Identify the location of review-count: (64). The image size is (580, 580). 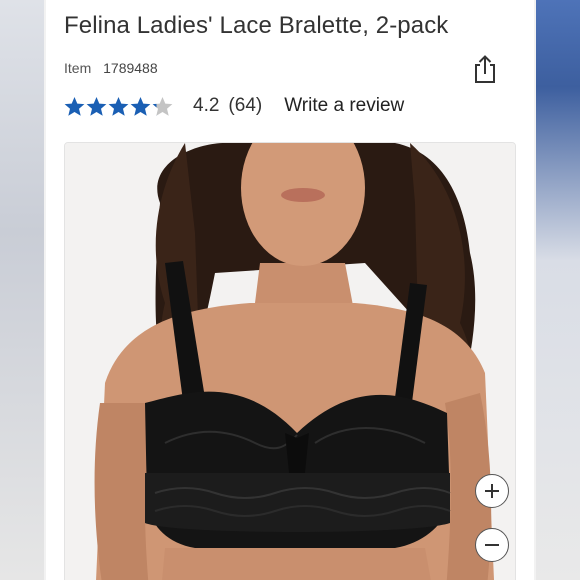
(245, 106).